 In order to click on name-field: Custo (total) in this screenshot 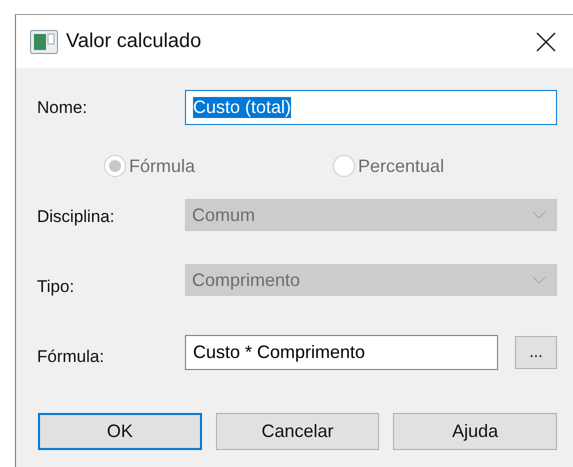, I will do `click(371, 107)`.